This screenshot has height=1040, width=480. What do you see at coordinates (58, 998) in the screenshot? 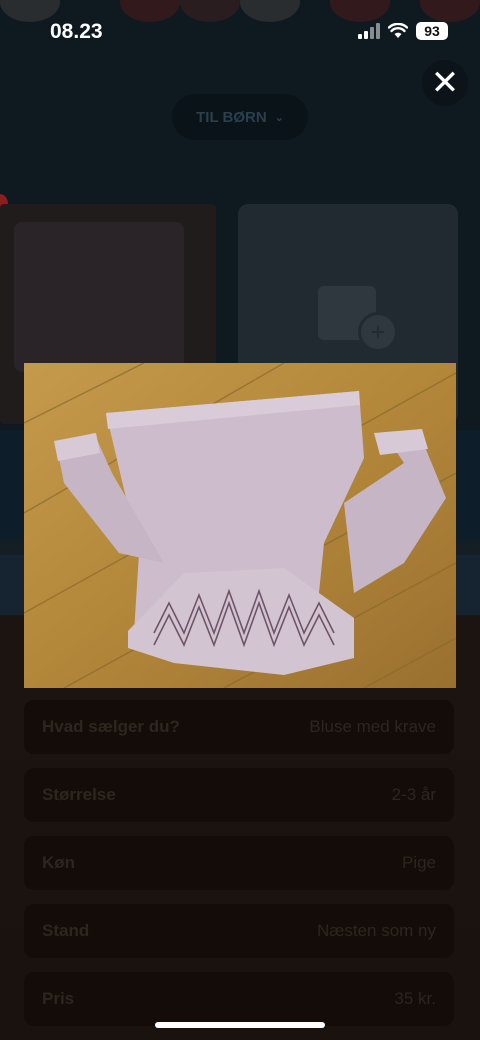
I see `row-label: Pris` at bounding box center [58, 998].